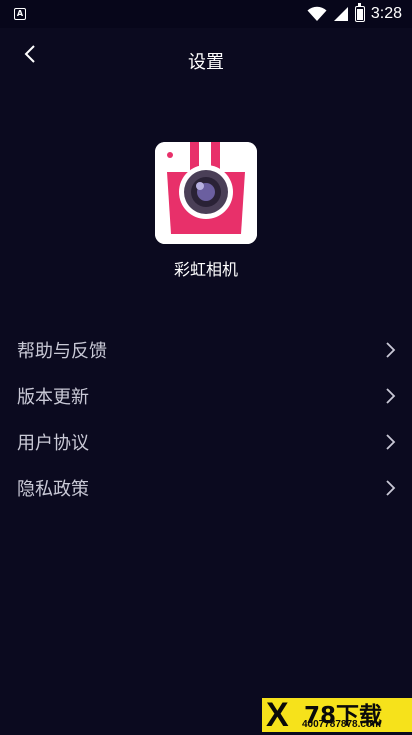 The image size is (412, 735). Describe the element at coordinates (206, 396) in the screenshot. I see `menu-item-version-update: 版本更新` at that location.